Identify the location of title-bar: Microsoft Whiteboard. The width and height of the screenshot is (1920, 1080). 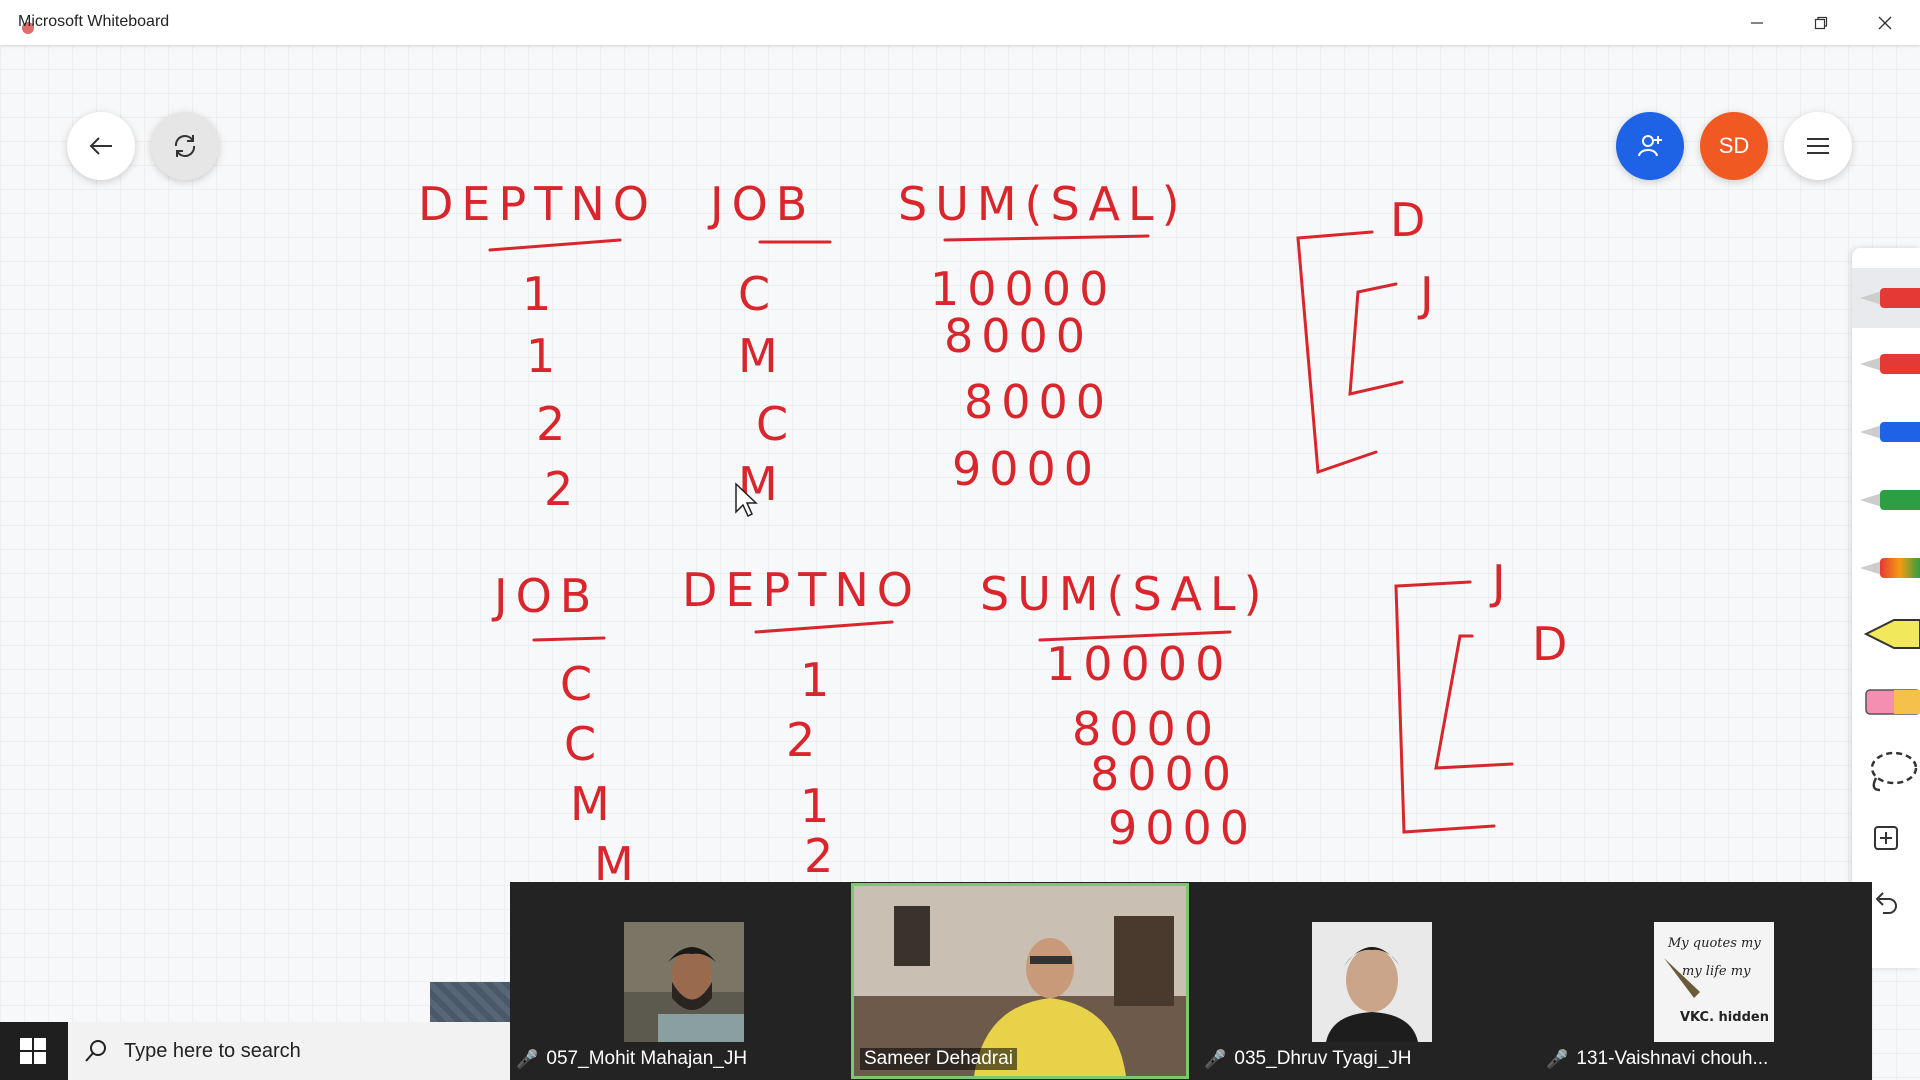
(960, 22).